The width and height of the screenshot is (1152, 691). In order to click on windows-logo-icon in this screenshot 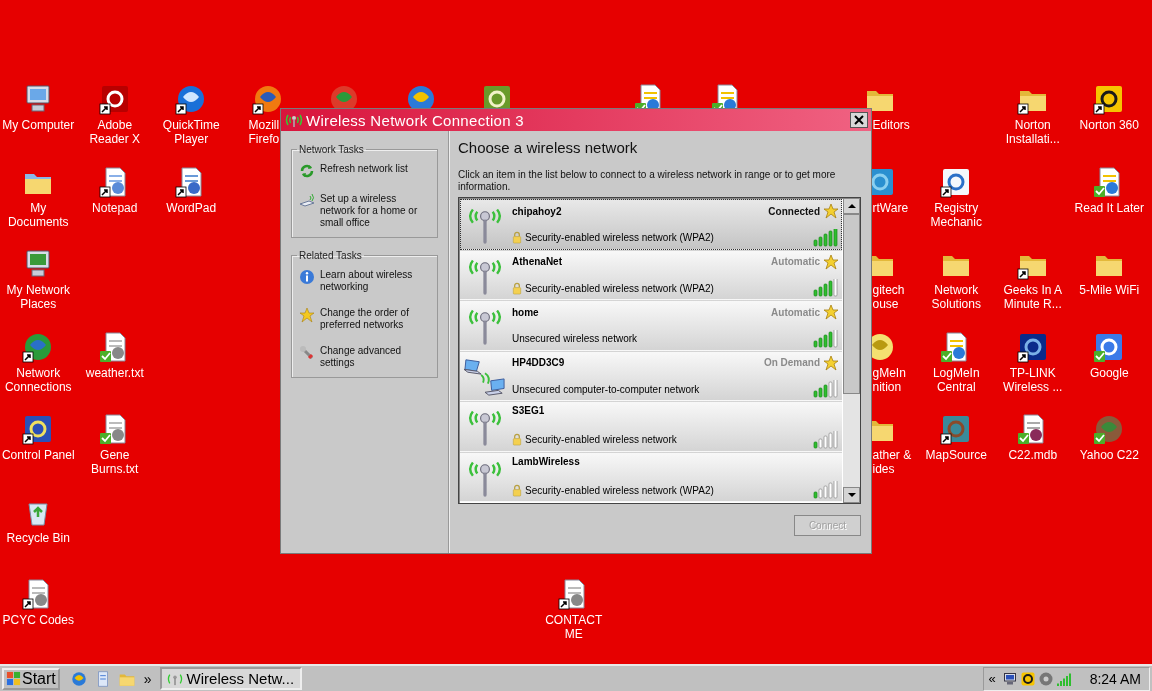, I will do `click(13, 678)`.